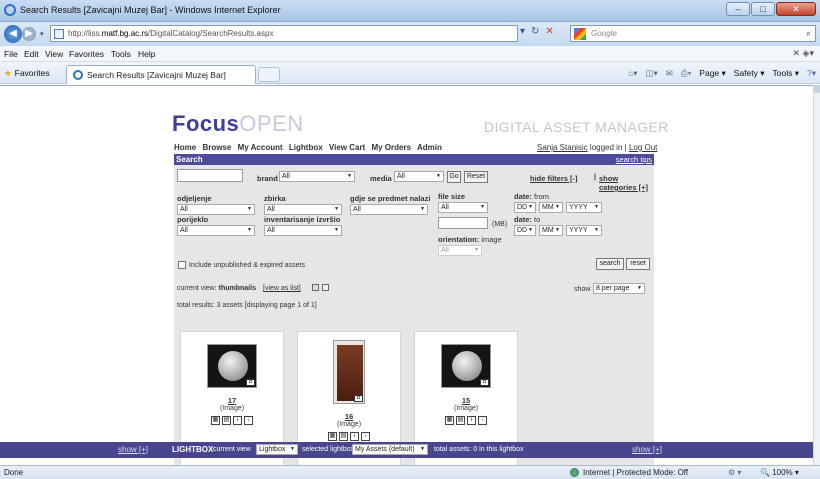  I want to click on nav-view-cart: View Cart, so click(347, 147).